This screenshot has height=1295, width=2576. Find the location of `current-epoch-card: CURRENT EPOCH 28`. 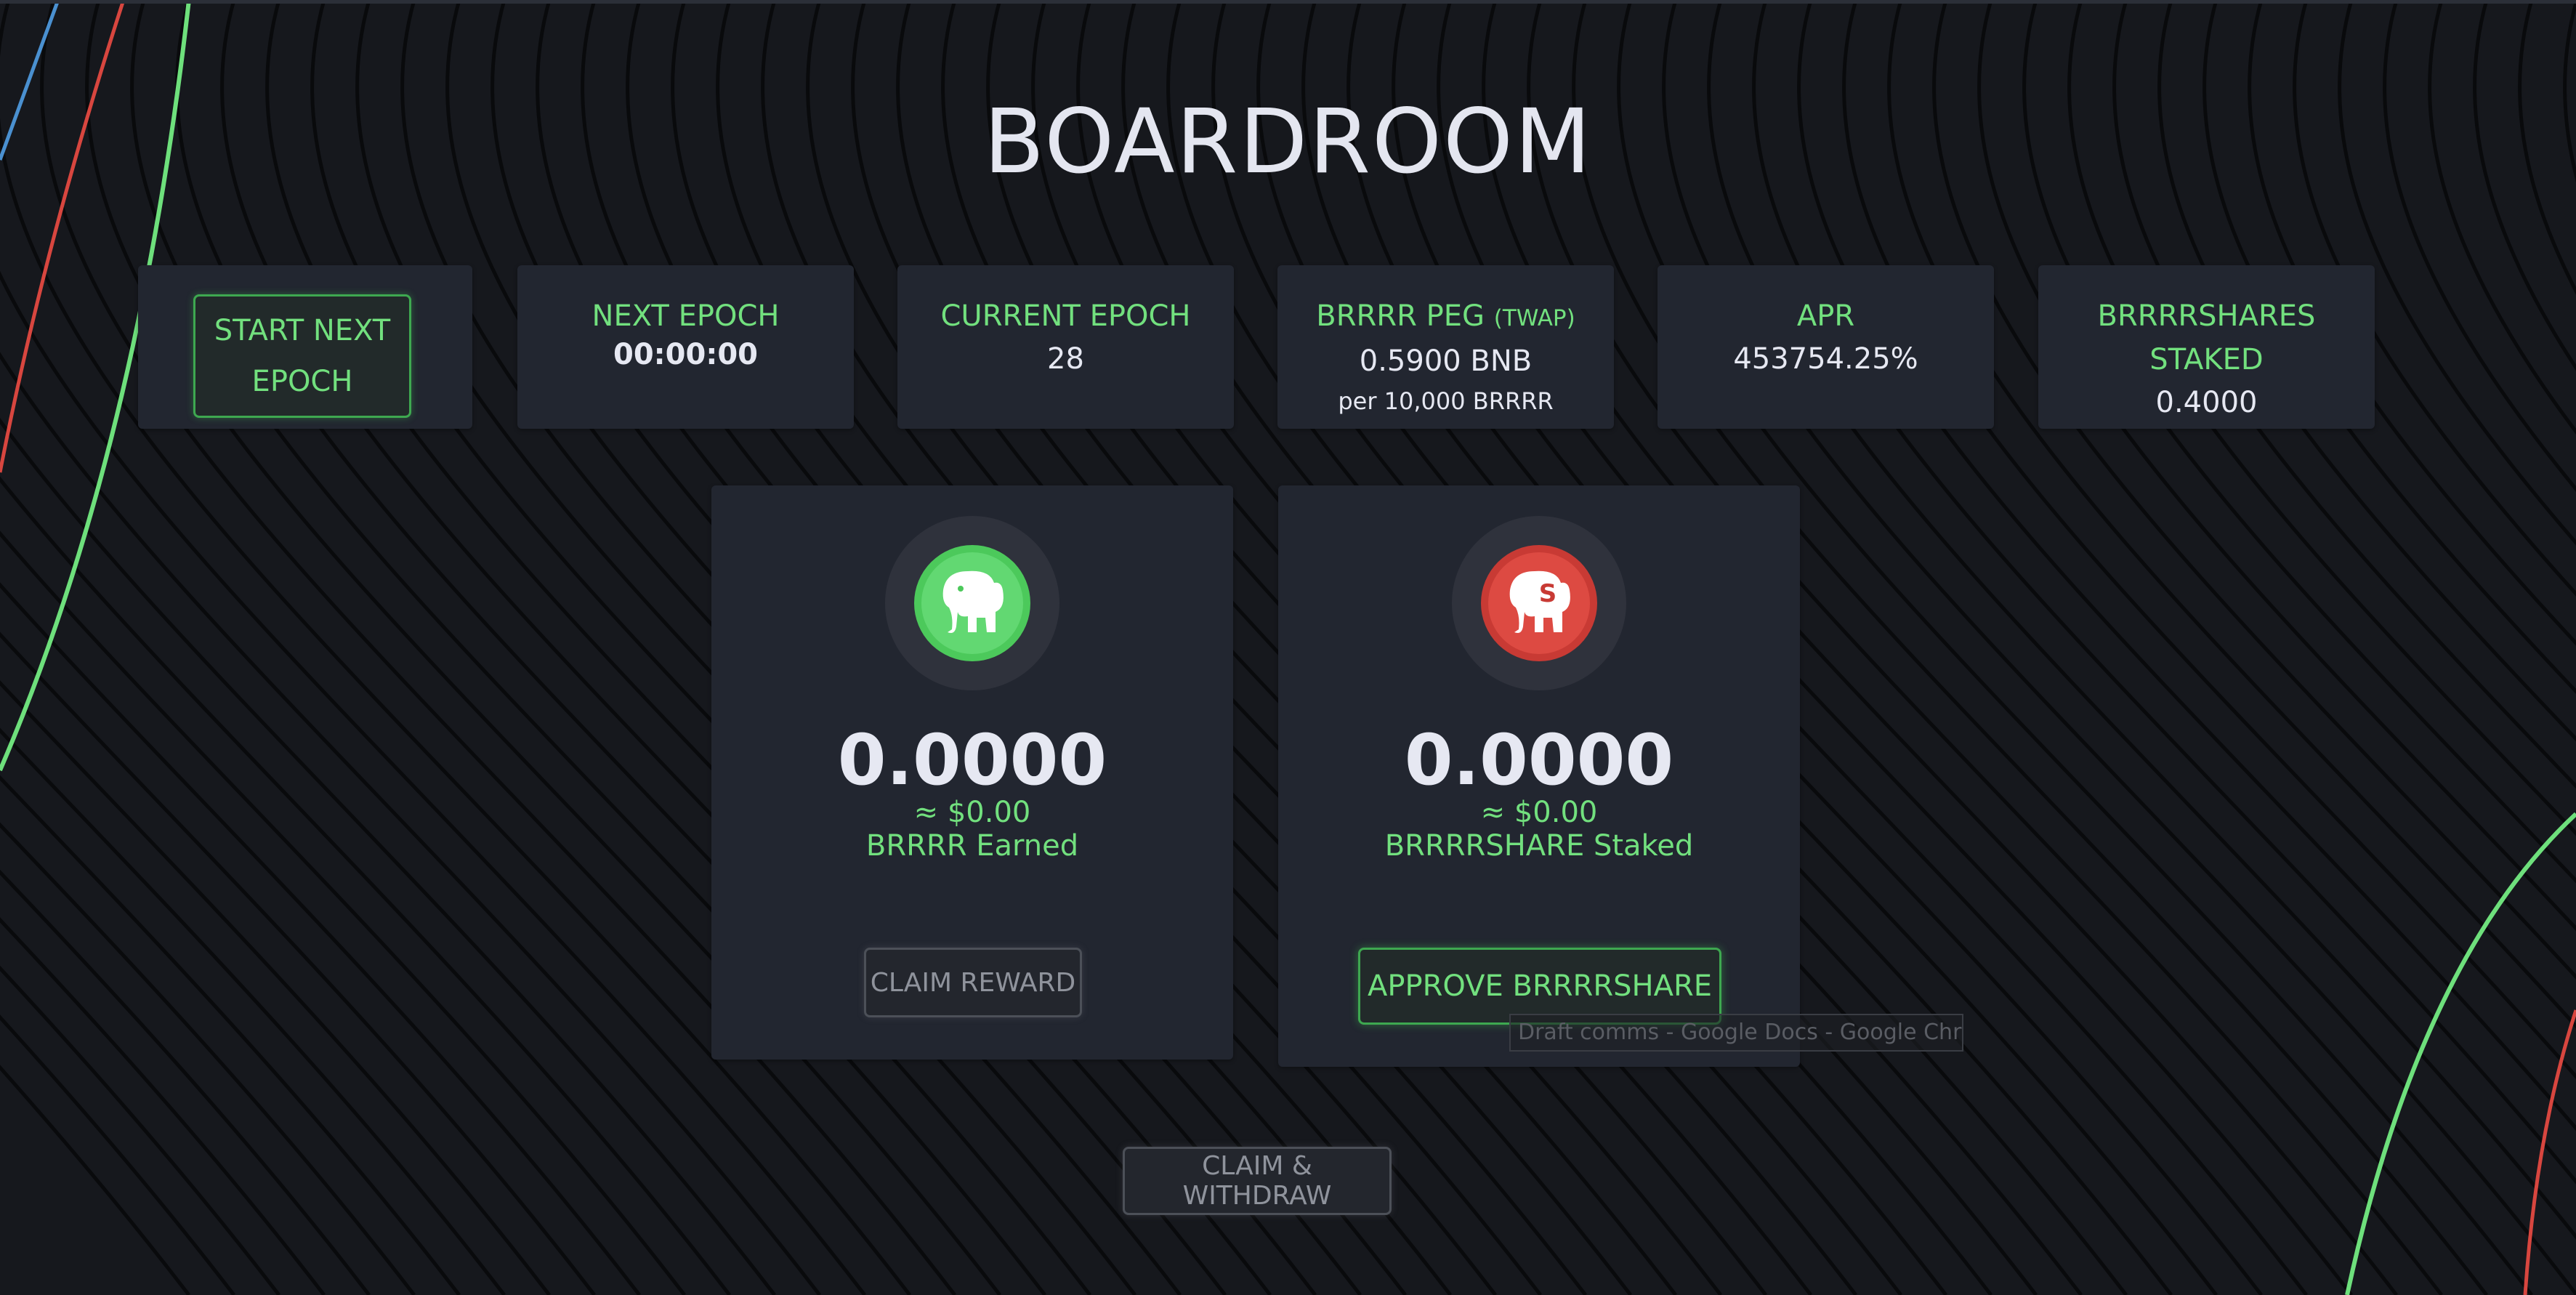

current-epoch-card: CURRENT EPOCH 28 is located at coordinates (1066, 347).